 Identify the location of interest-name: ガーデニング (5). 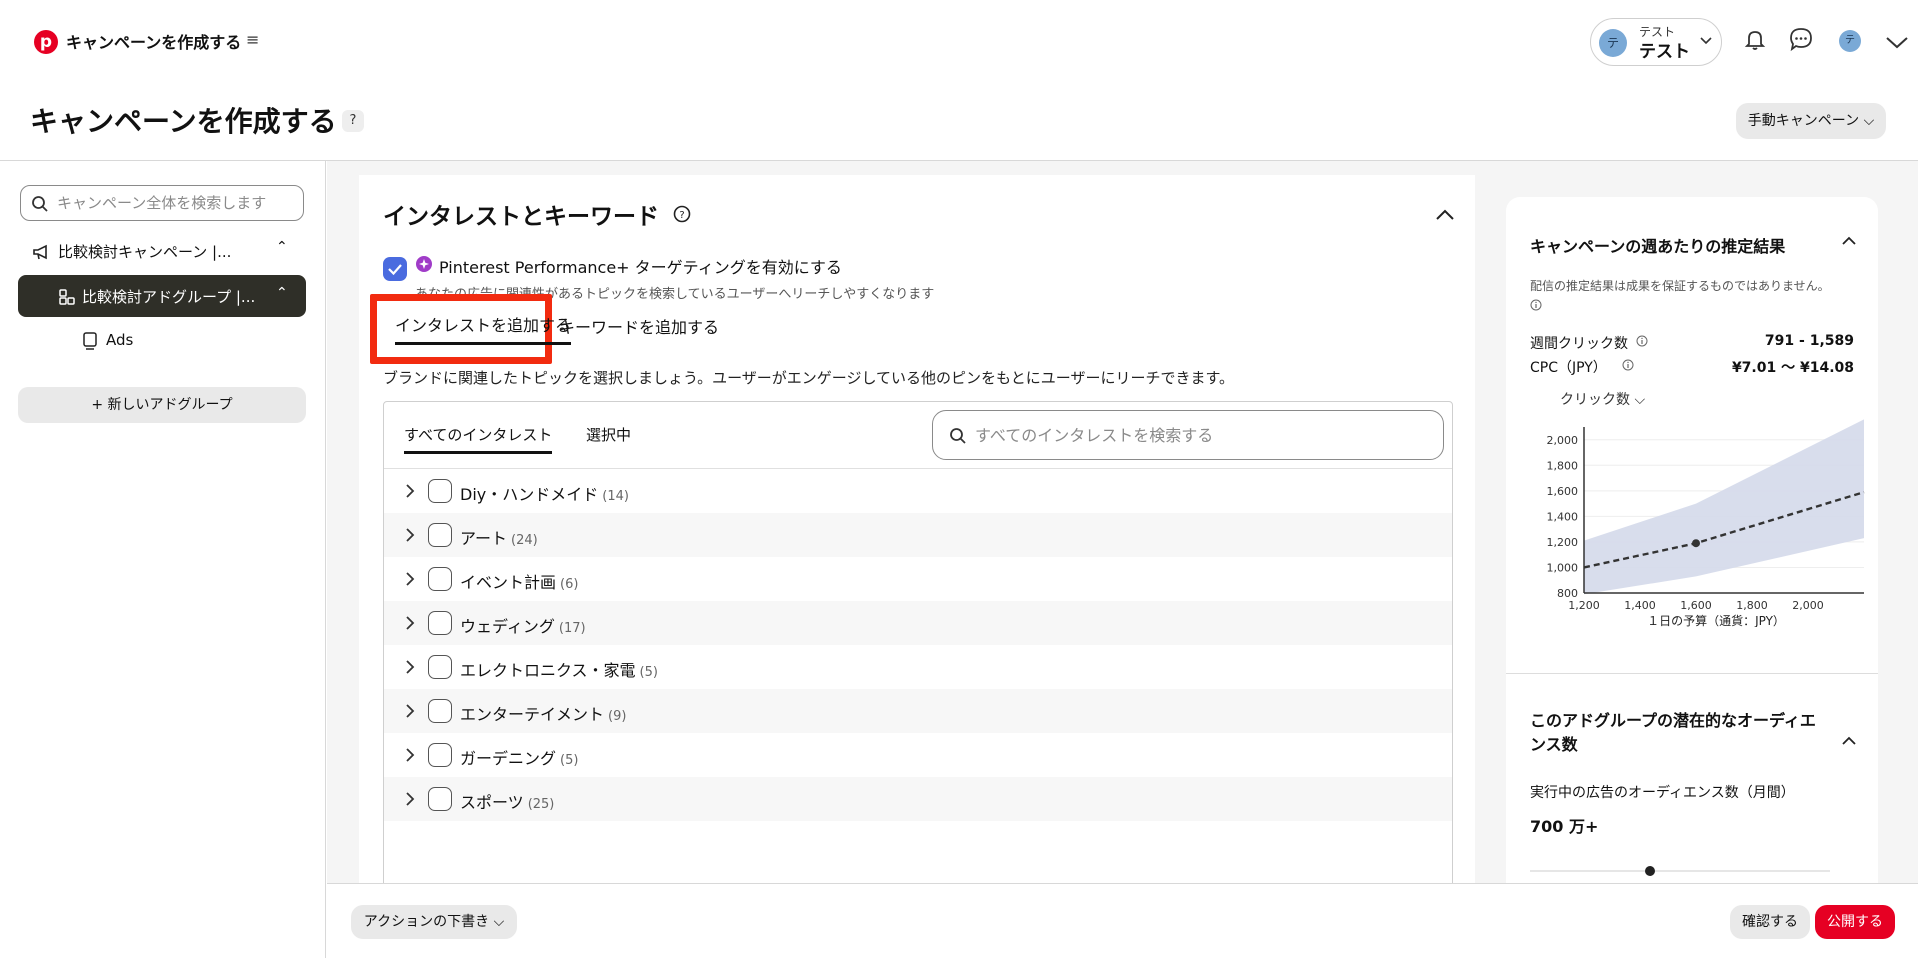
(519, 757).